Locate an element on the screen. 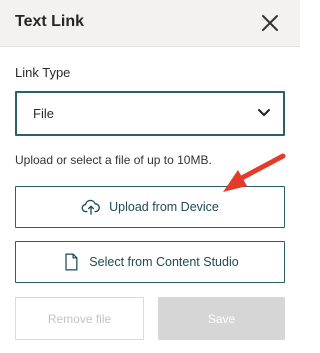  link-type-value: File is located at coordinates (43, 113).